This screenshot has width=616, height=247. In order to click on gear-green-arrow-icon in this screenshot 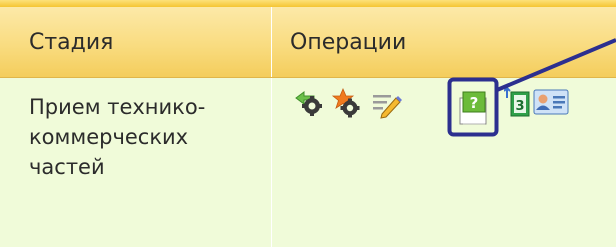, I will do `click(309, 103)`.